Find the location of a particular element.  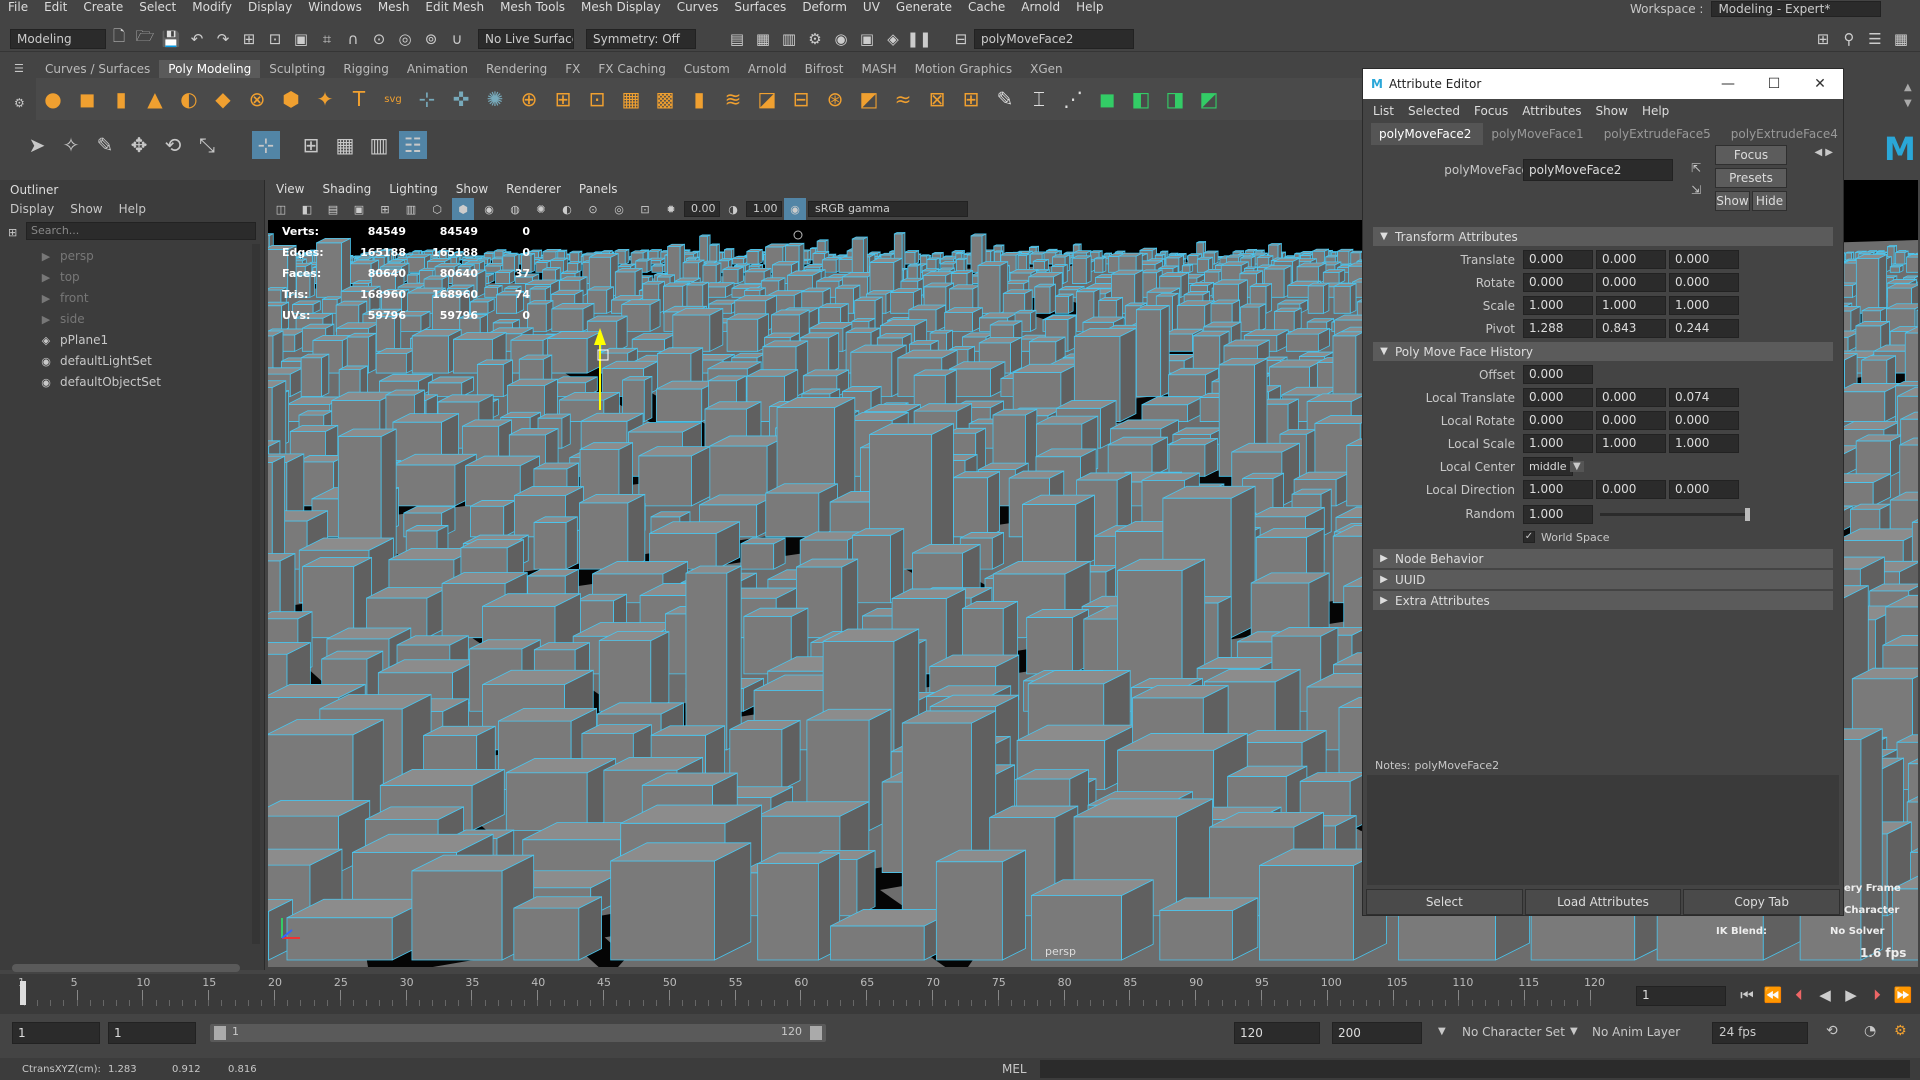

arnold-render-icon: ◈ is located at coordinates (893, 39).